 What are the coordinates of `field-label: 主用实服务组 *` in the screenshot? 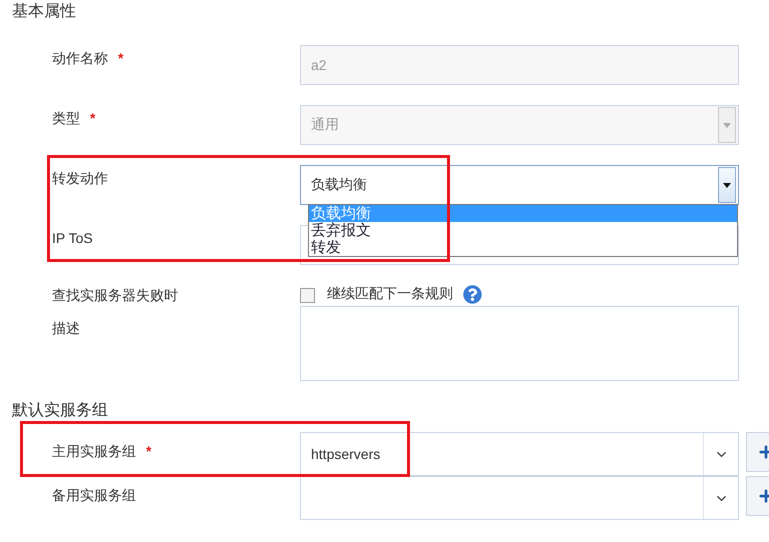 It's located at (102, 451).